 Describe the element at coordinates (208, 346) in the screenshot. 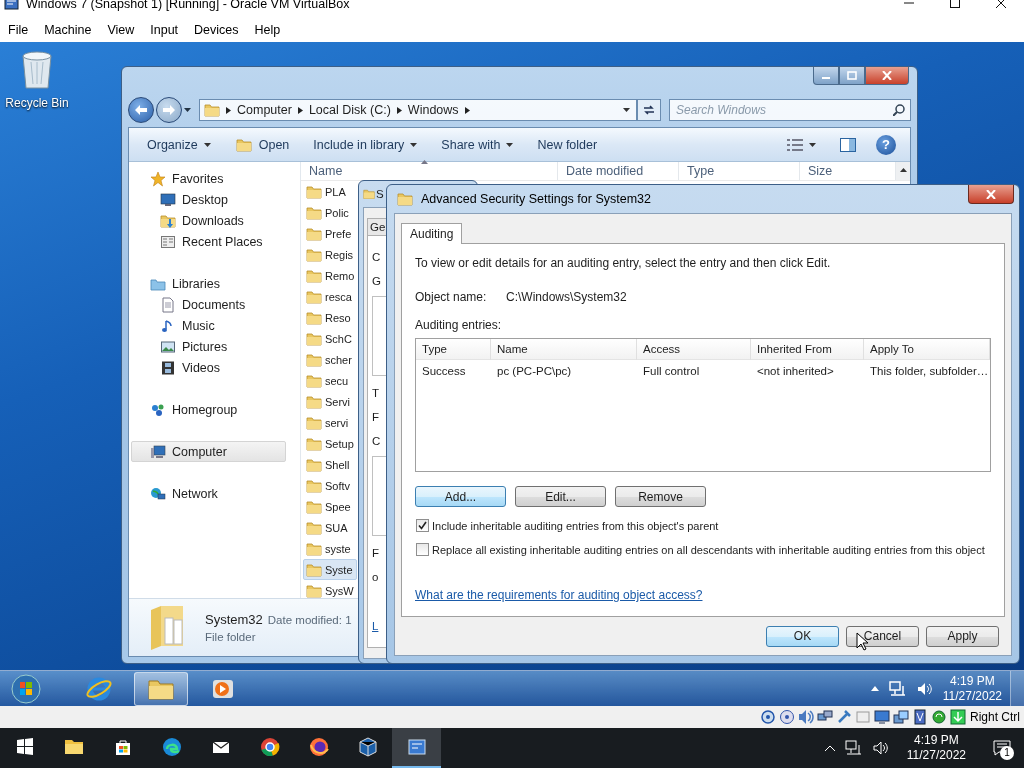

I see `nav-item: Pictures` at that location.